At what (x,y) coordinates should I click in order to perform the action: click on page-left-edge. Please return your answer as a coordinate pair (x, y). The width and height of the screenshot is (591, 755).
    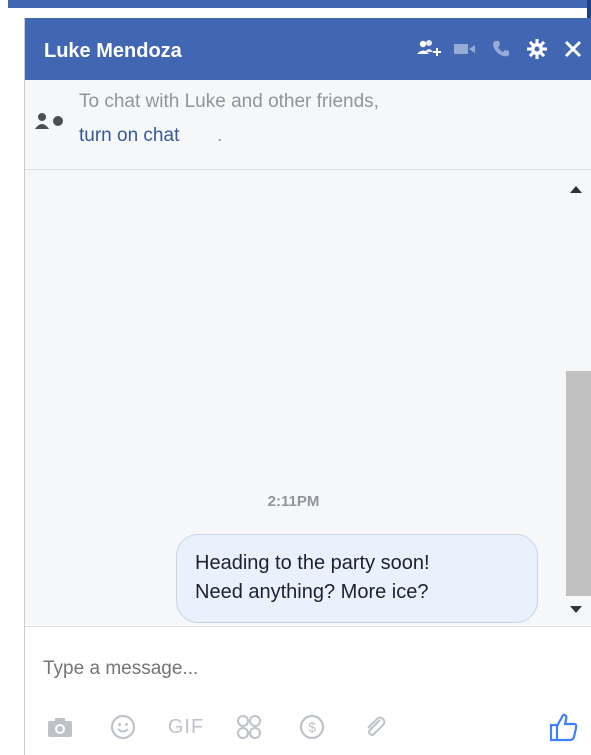
    Looking at the image, I should click on (4, 377).